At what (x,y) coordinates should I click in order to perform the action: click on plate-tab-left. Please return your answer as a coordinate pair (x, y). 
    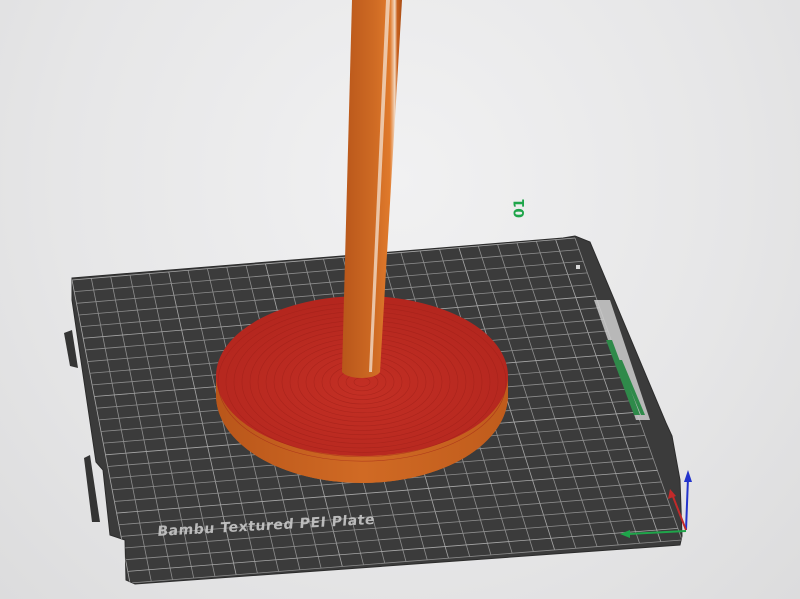
    Looking at the image, I should click on (71, 349).